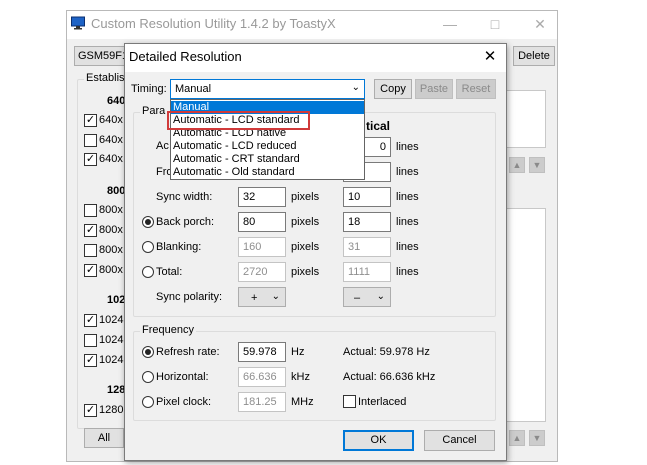  Describe the element at coordinates (262, 297) in the screenshot. I see `h-polarity-select: + ⌄` at that location.